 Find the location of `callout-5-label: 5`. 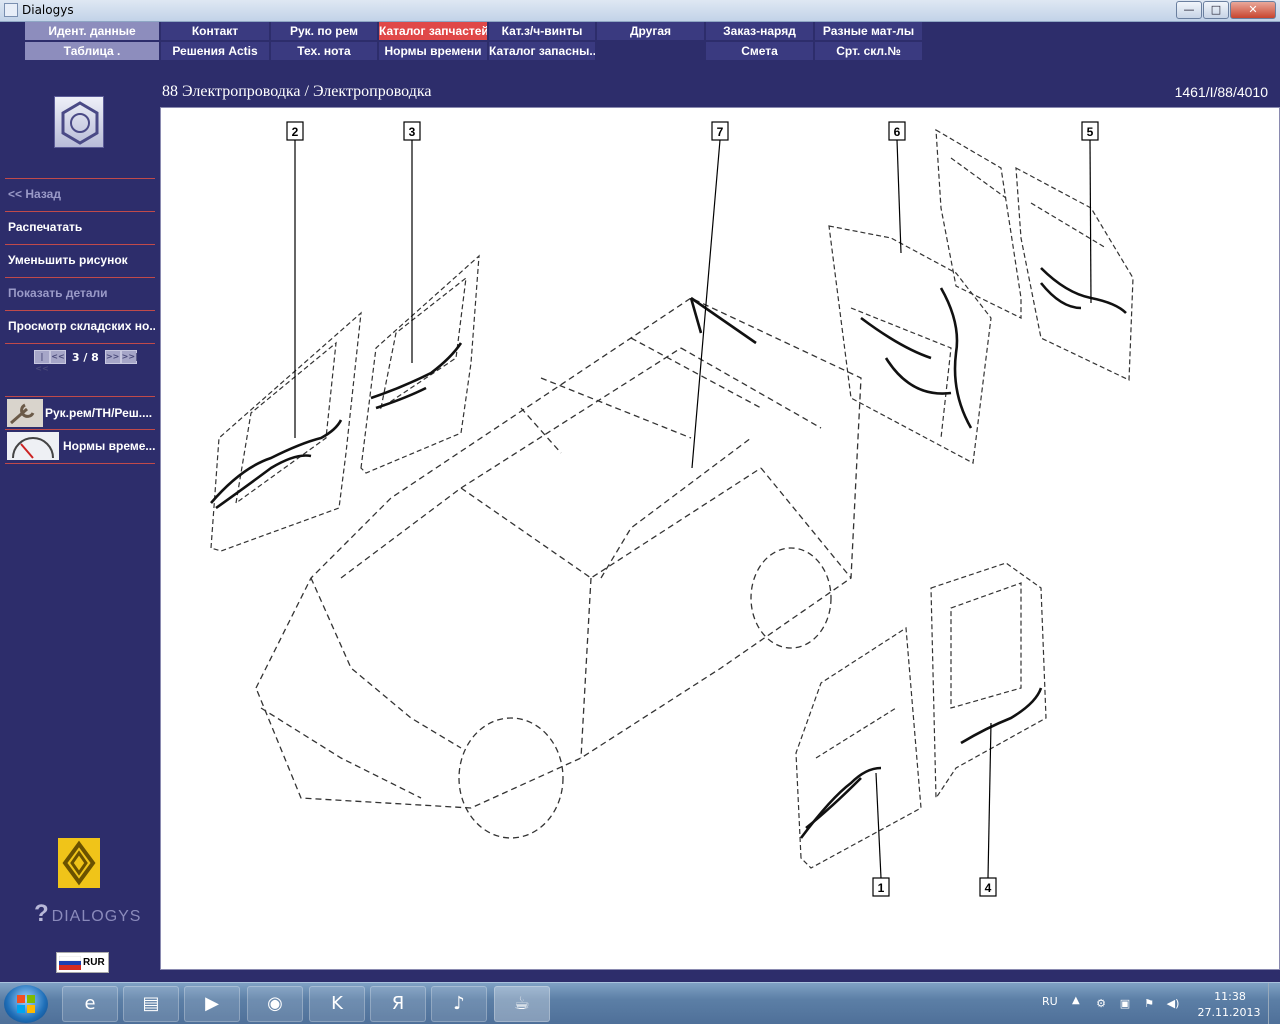

callout-5-label: 5 is located at coordinates (1090, 132).